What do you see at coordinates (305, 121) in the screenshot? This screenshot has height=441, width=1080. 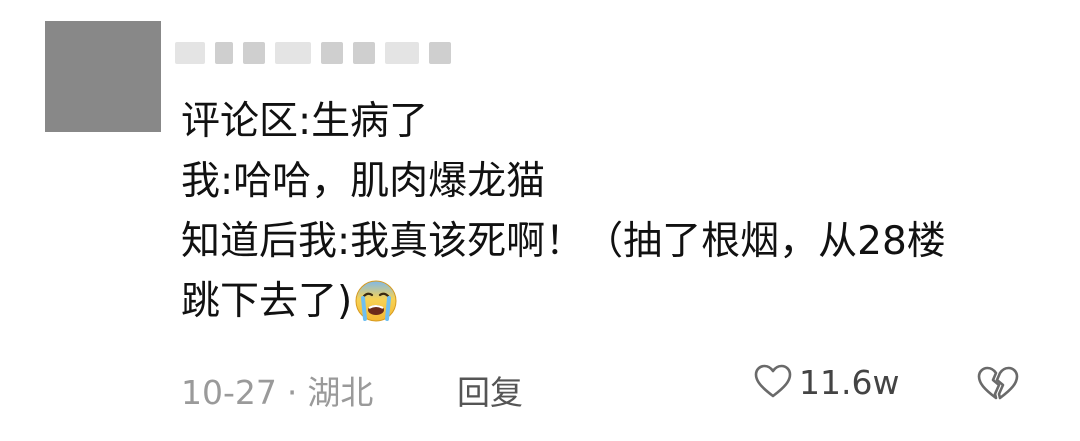 I see `comment-line: 评论区:生病了` at bounding box center [305, 121].